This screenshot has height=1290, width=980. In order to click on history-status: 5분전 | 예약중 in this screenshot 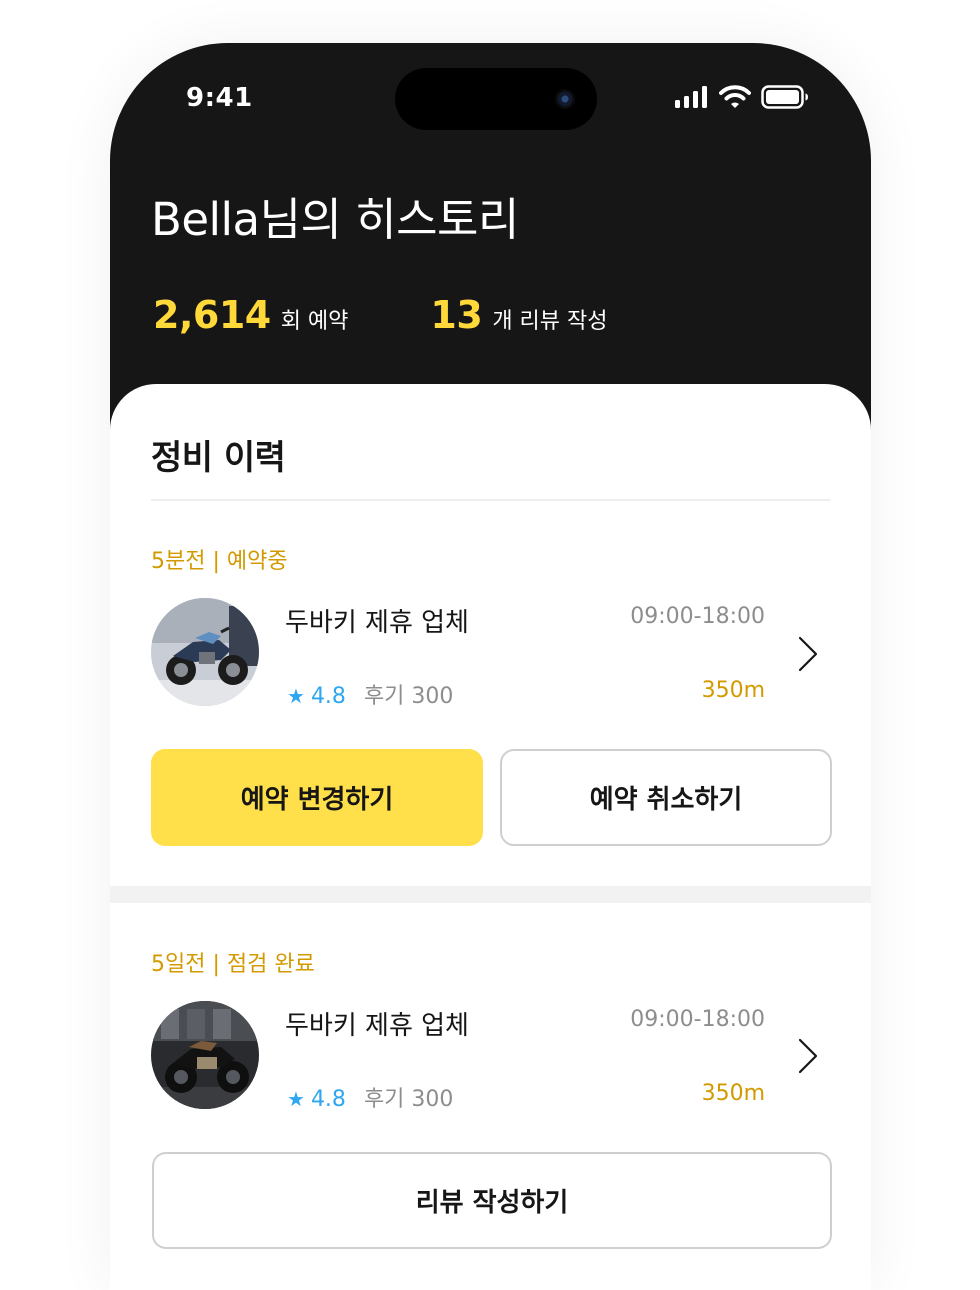, I will do `click(219, 561)`.